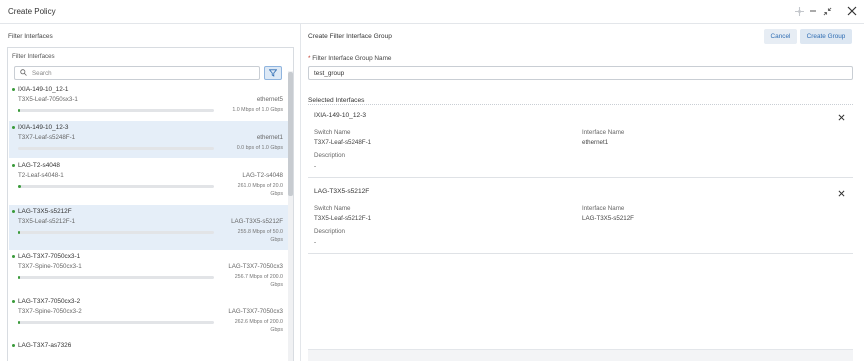 This screenshot has width=864, height=361. Describe the element at coordinates (49, 256) in the screenshot. I see `interface-name: LAG-T3X7-7050cx3-1` at that location.